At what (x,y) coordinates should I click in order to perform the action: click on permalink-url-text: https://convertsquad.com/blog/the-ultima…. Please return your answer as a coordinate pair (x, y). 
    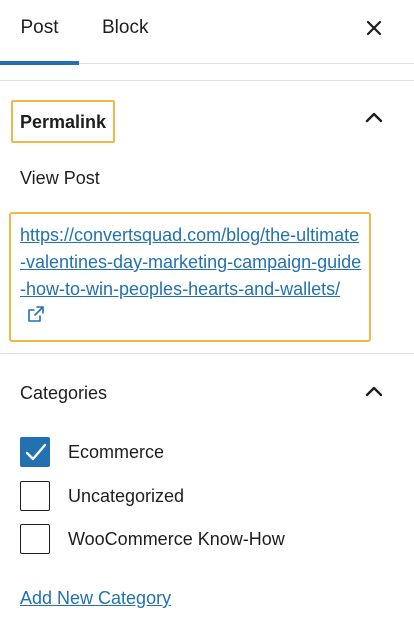
    Looking at the image, I should click on (191, 262).